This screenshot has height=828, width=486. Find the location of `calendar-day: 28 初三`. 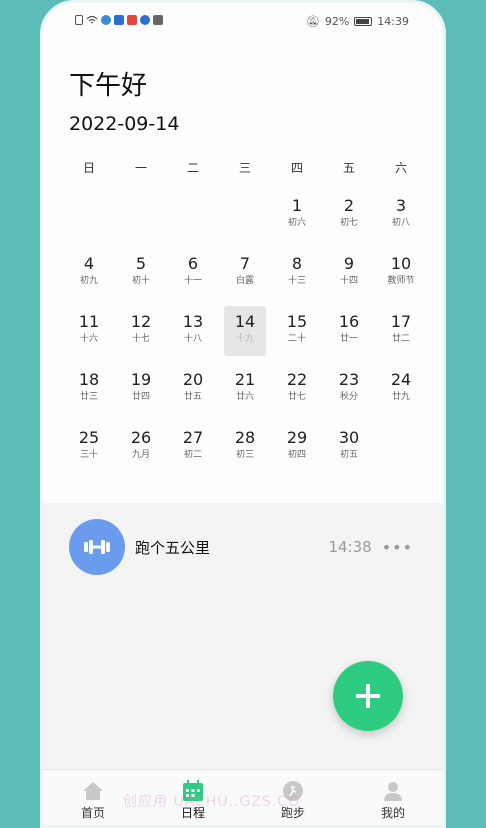

calendar-day: 28 初三 is located at coordinates (245, 456).